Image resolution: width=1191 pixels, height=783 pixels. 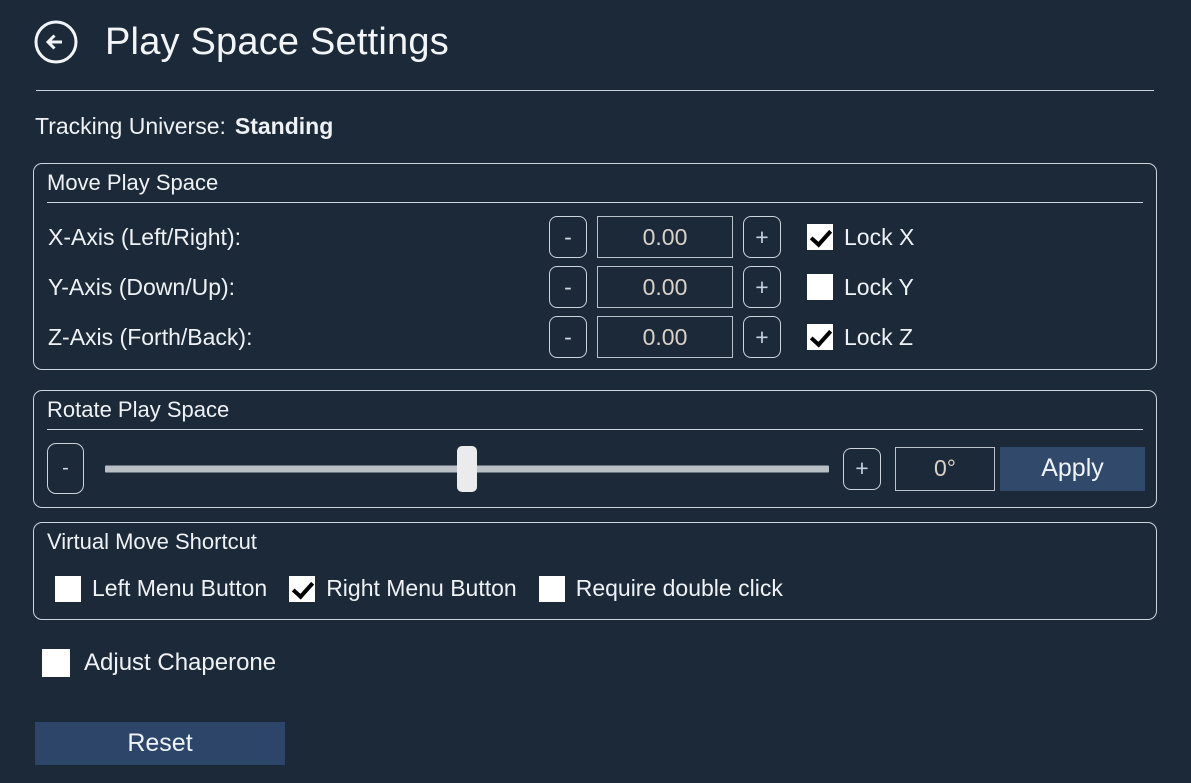 What do you see at coordinates (551, 588) in the screenshot?
I see `require-double-click-checkbox` at bounding box center [551, 588].